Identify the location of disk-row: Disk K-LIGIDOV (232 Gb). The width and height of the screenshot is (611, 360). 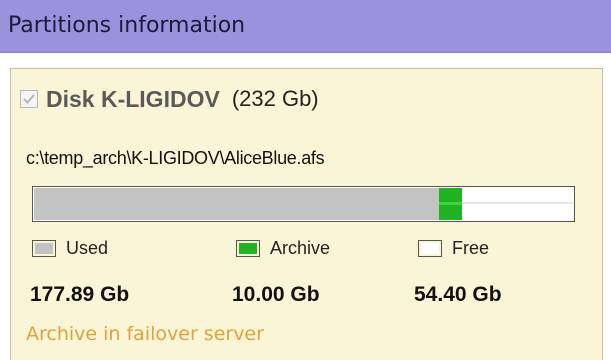
(169, 99).